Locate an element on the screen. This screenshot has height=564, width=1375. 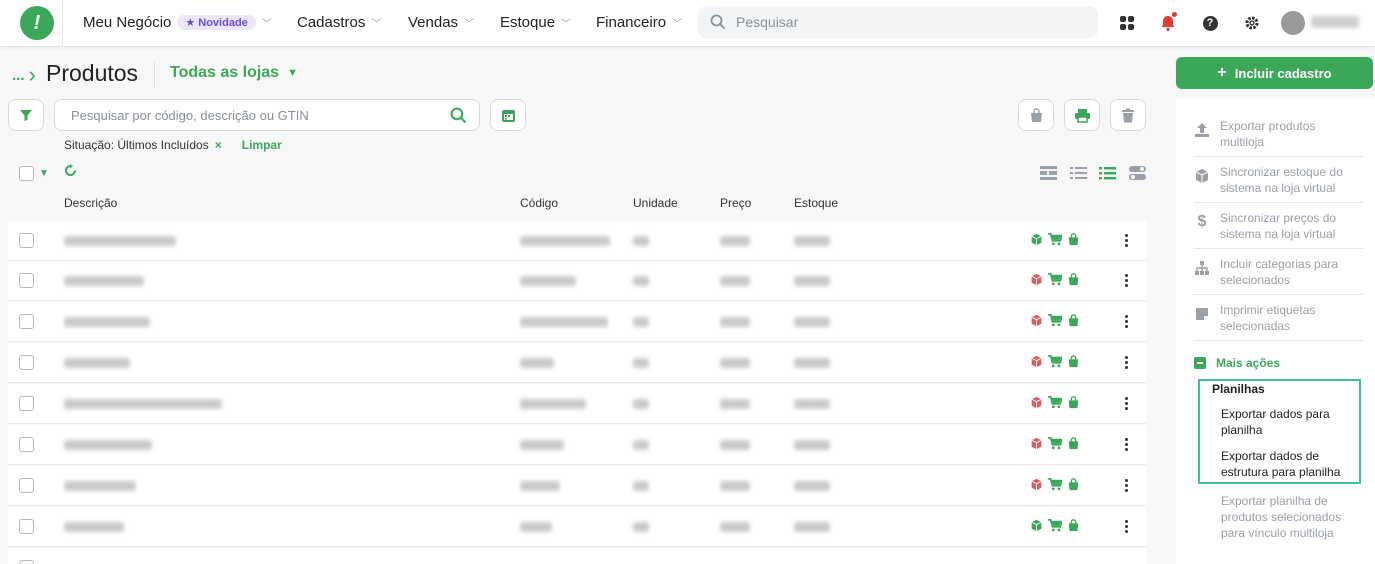
cell-description: EMBALAGEM AUTOMACAO is located at coordinates (143, 404).